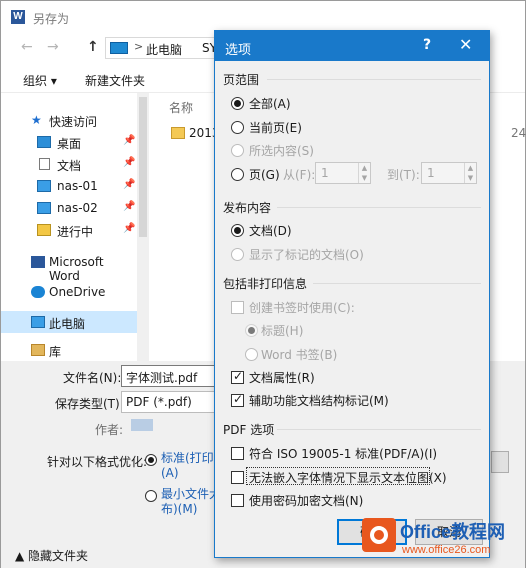  I want to click on publish-document-radio, so click(237, 230).